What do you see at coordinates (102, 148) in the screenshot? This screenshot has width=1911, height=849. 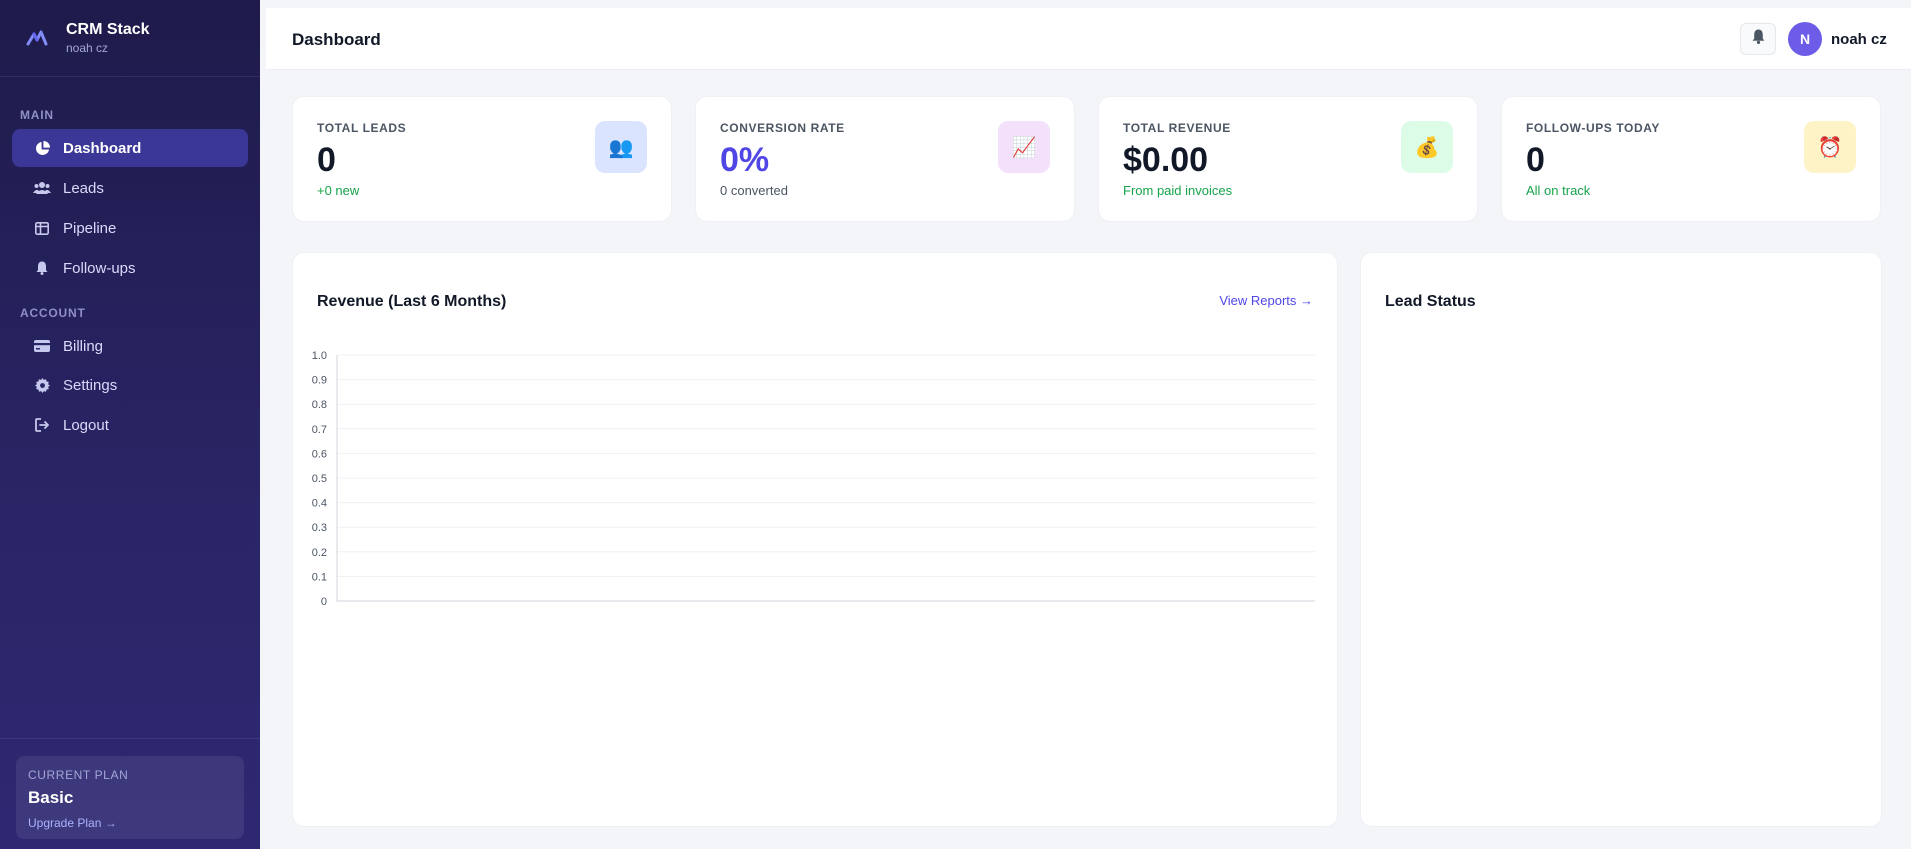 I see `sidebar-item-label: Dashboard` at bounding box center [102, 148].